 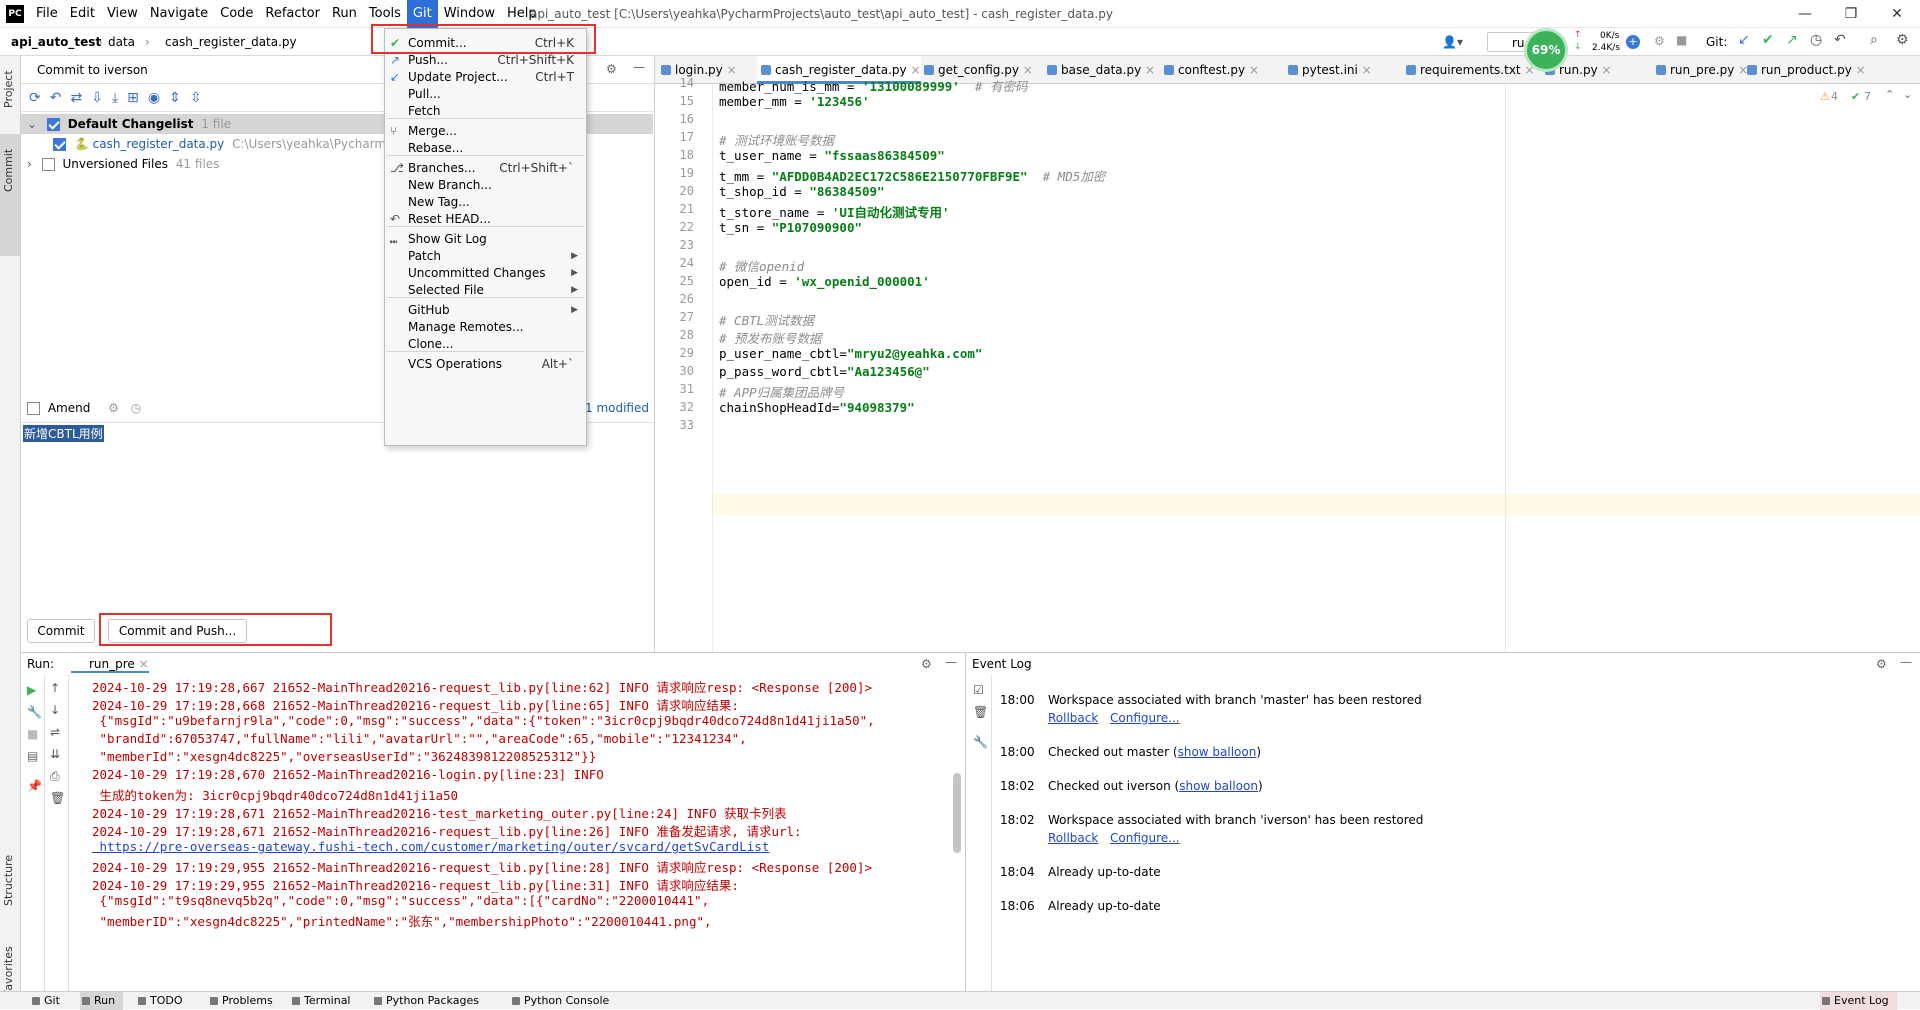 I want to click on editor-tab-run-product-py: run_product.py ×, so click(x=1804, y=70).